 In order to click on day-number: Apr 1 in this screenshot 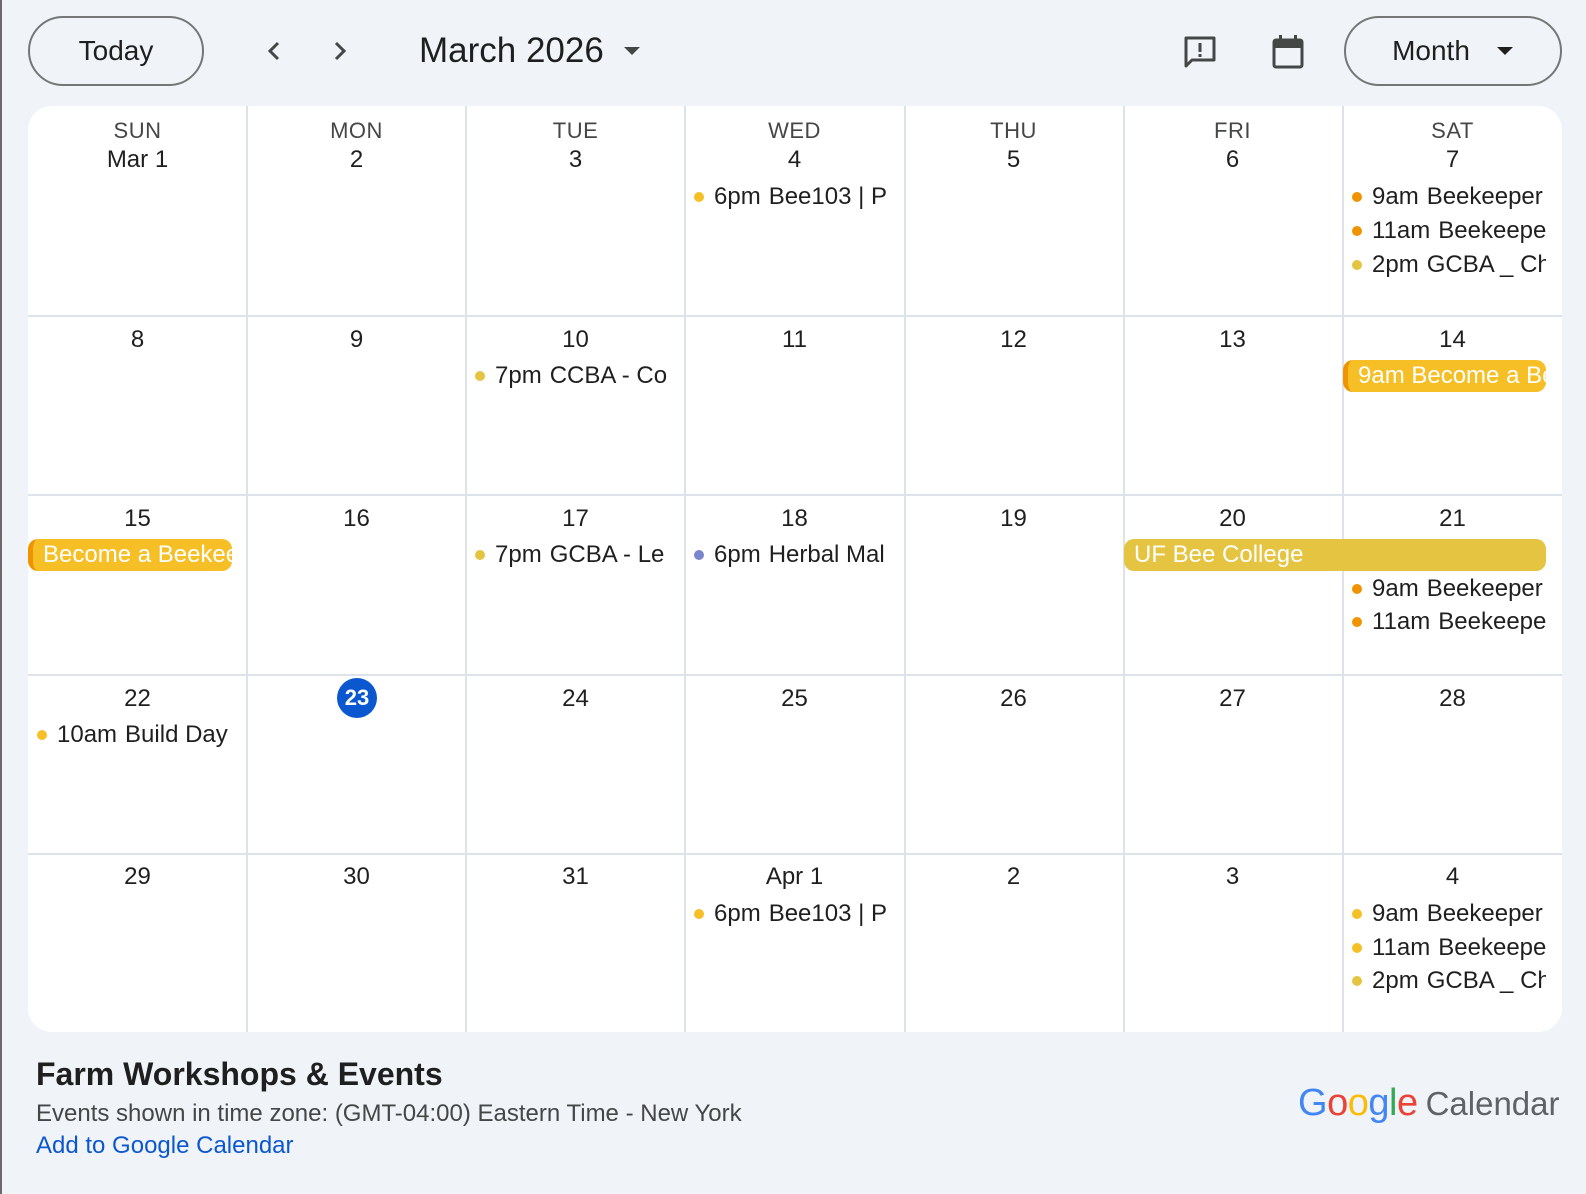, I will do `click(794, 877)`.